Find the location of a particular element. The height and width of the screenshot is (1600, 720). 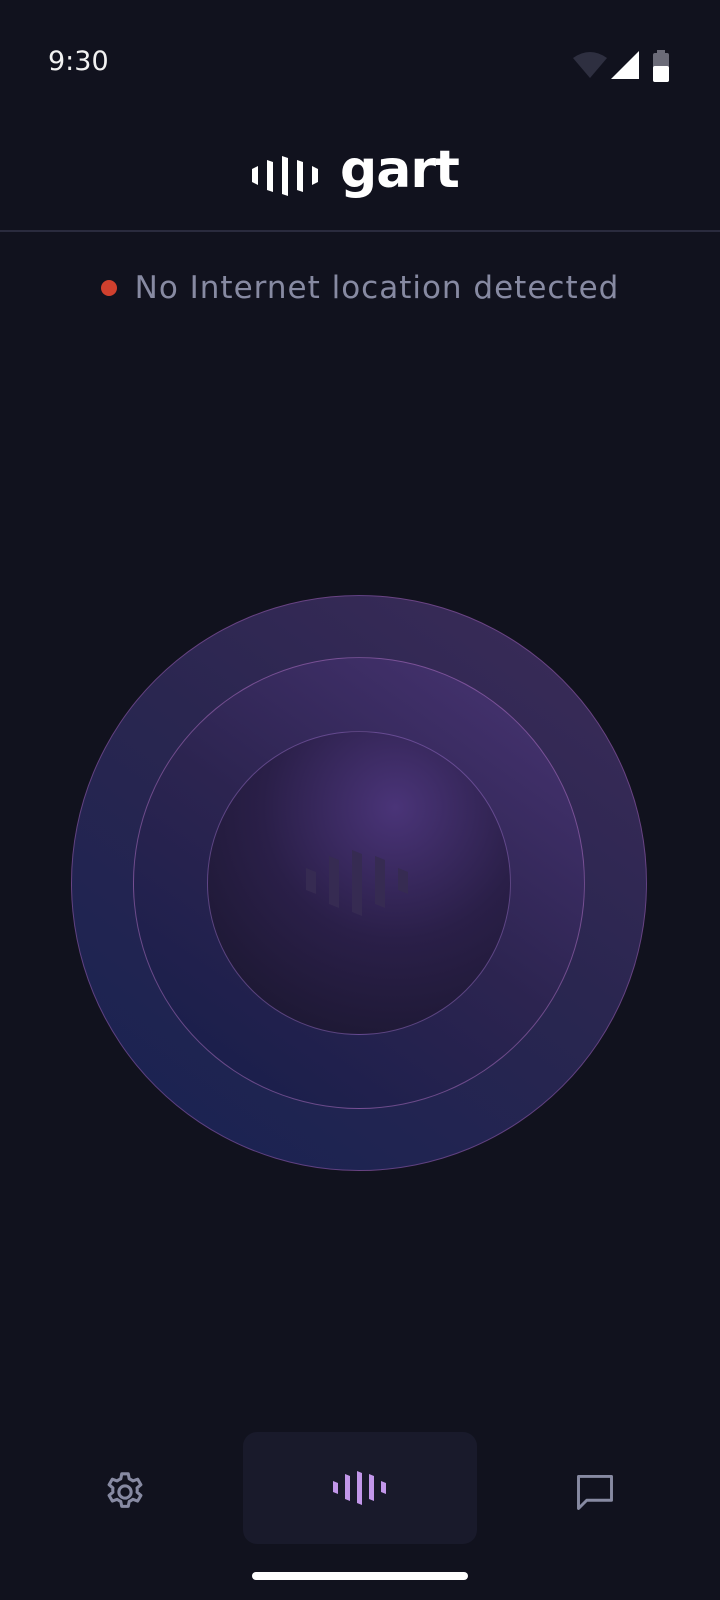

header-divider is located at coordinates (360, 231).